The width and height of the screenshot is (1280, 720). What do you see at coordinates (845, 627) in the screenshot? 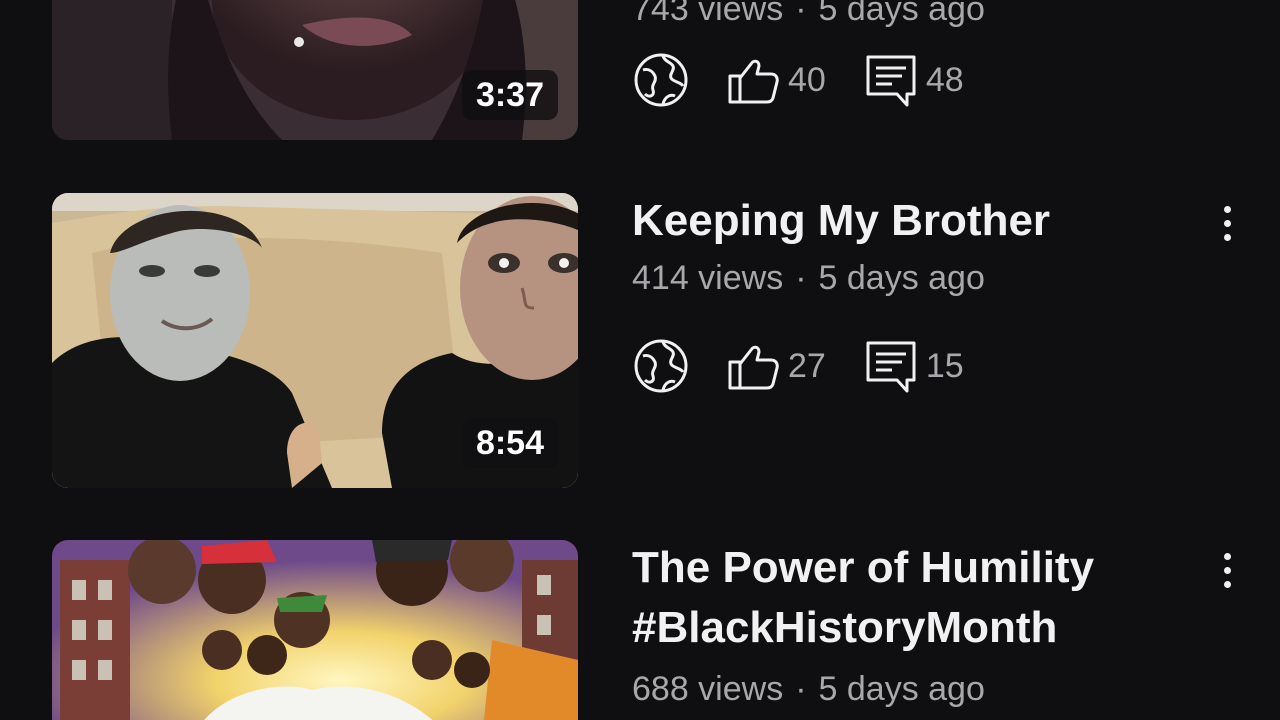
I see `video-title-line: #BlackHistoryMonth` at bounding box center [845, 627].